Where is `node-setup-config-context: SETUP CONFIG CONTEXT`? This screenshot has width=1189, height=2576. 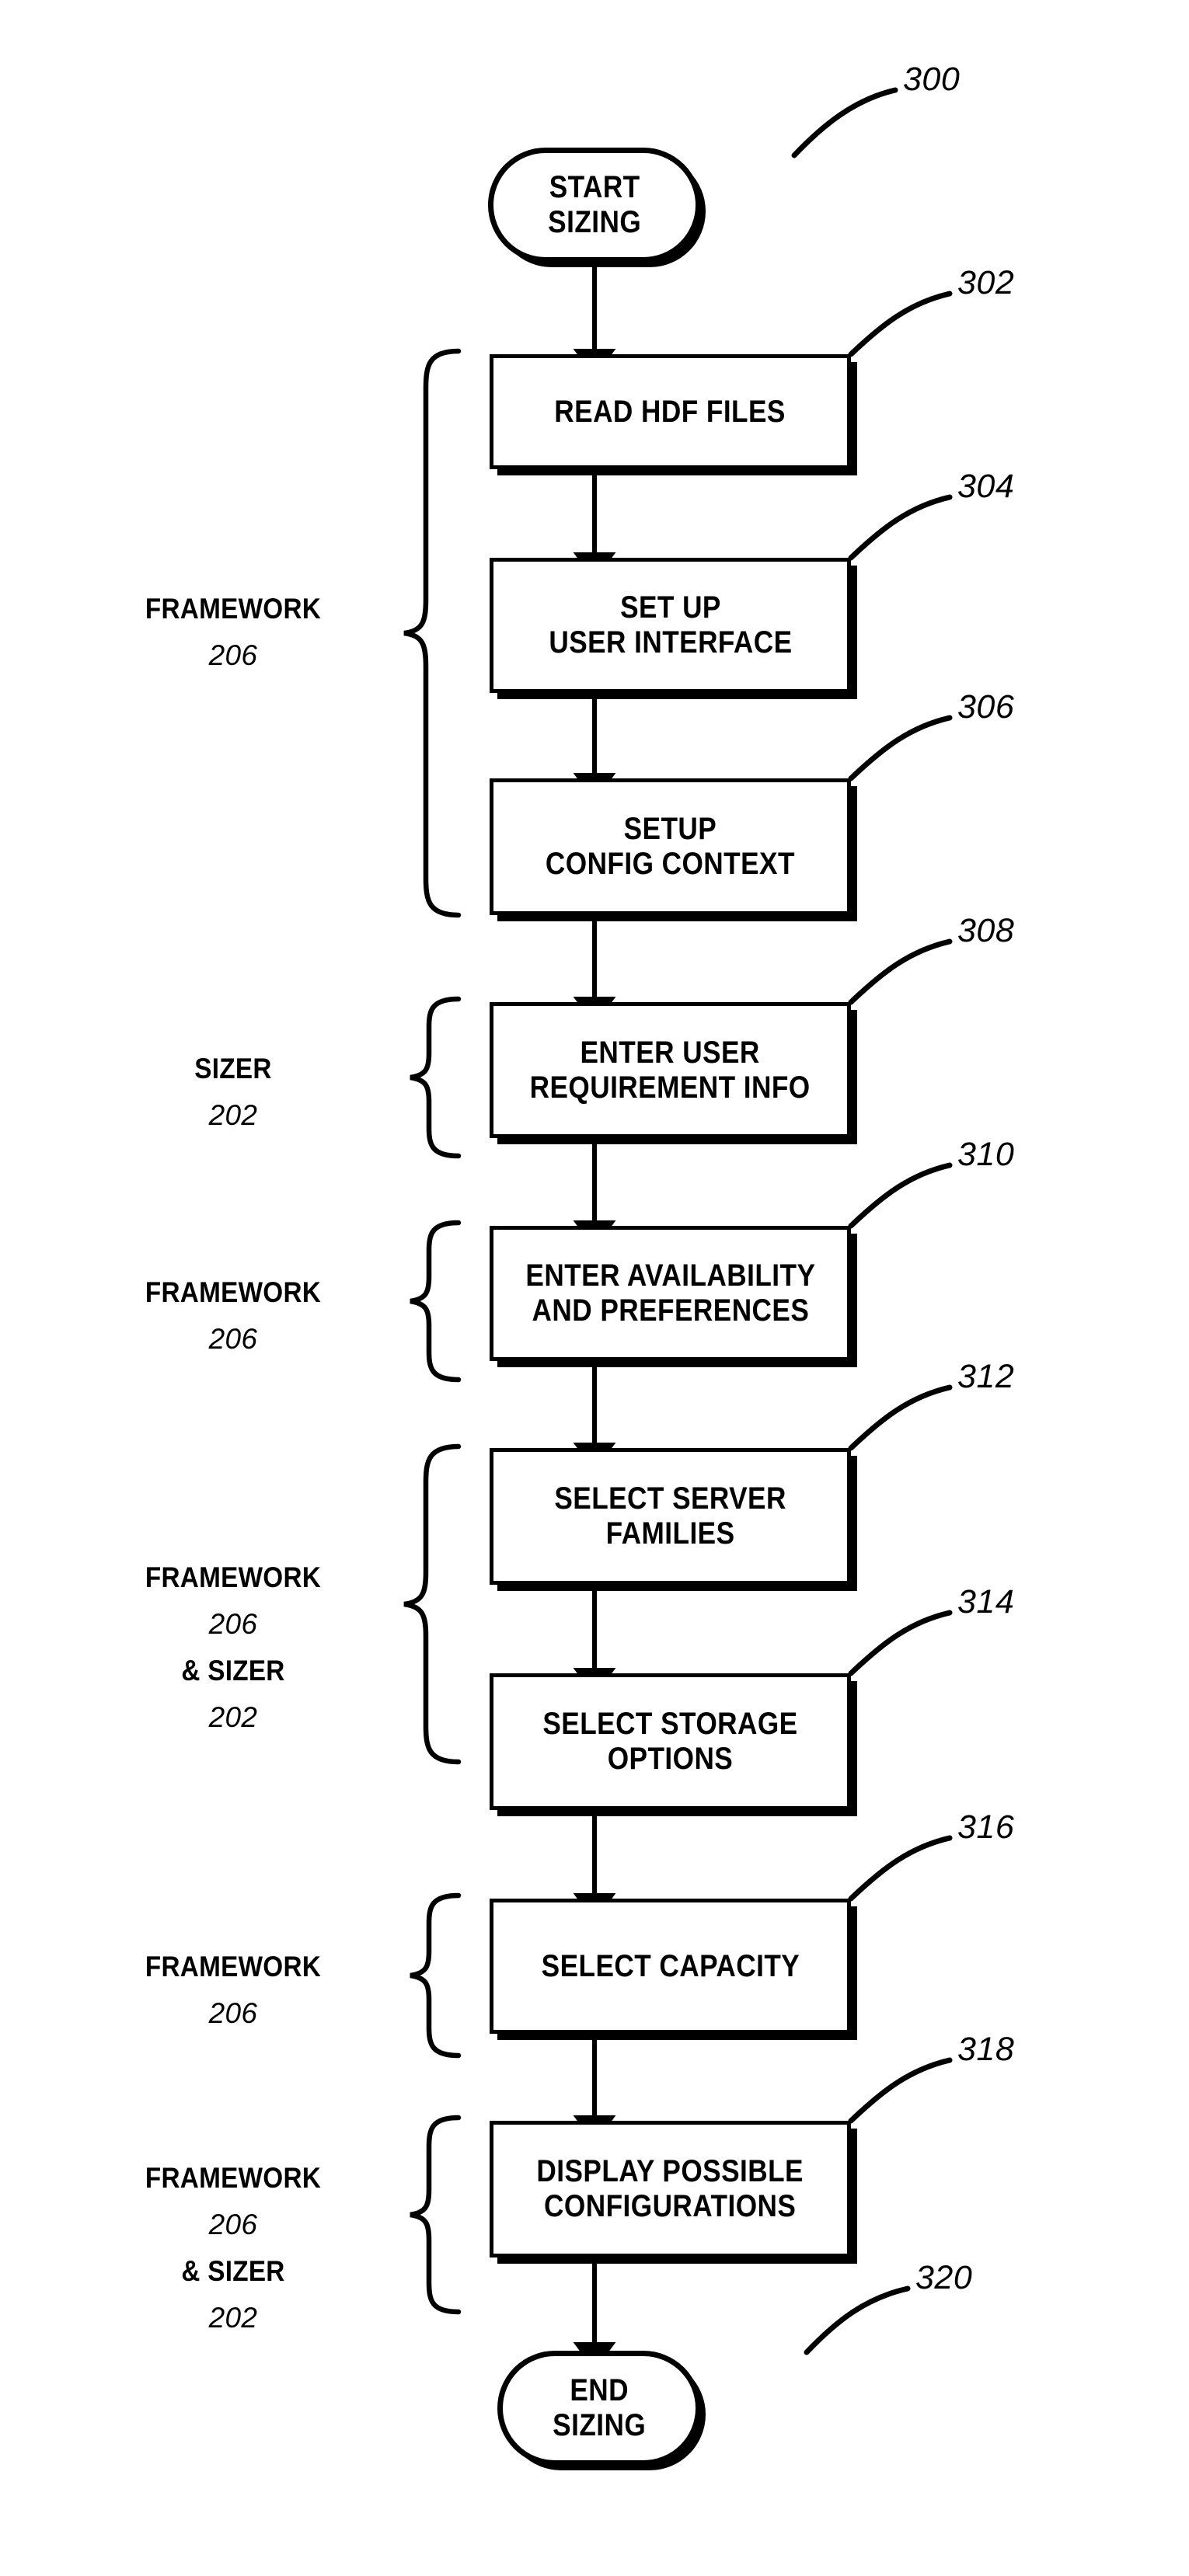 node-setup-config-context: SETUP CONFIG CONTEXT is located at coordinates (670, 846).